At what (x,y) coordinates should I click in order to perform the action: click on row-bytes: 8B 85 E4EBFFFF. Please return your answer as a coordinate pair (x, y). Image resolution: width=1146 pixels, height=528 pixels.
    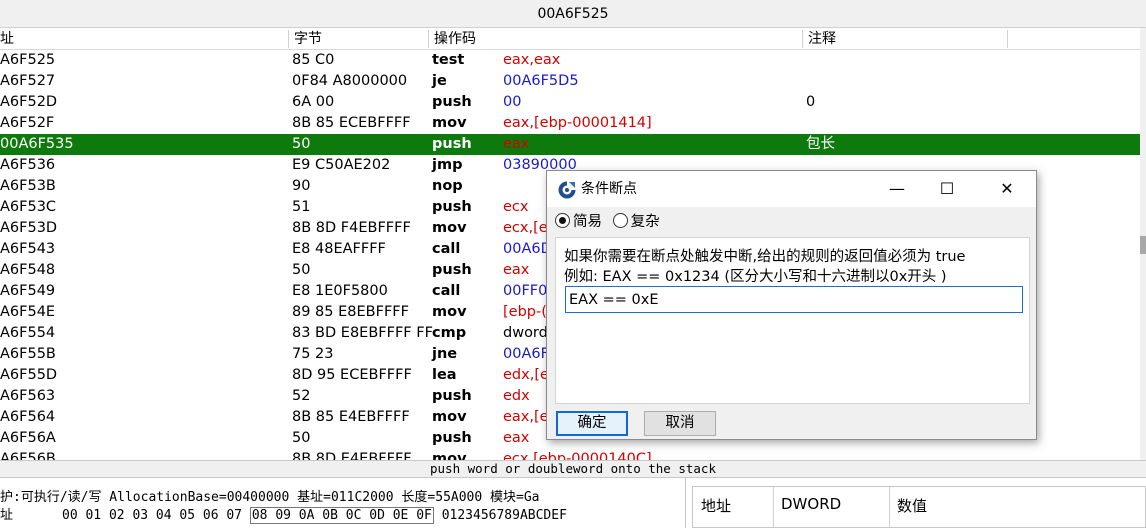
    Looking at the image, I should click on (351, 417).